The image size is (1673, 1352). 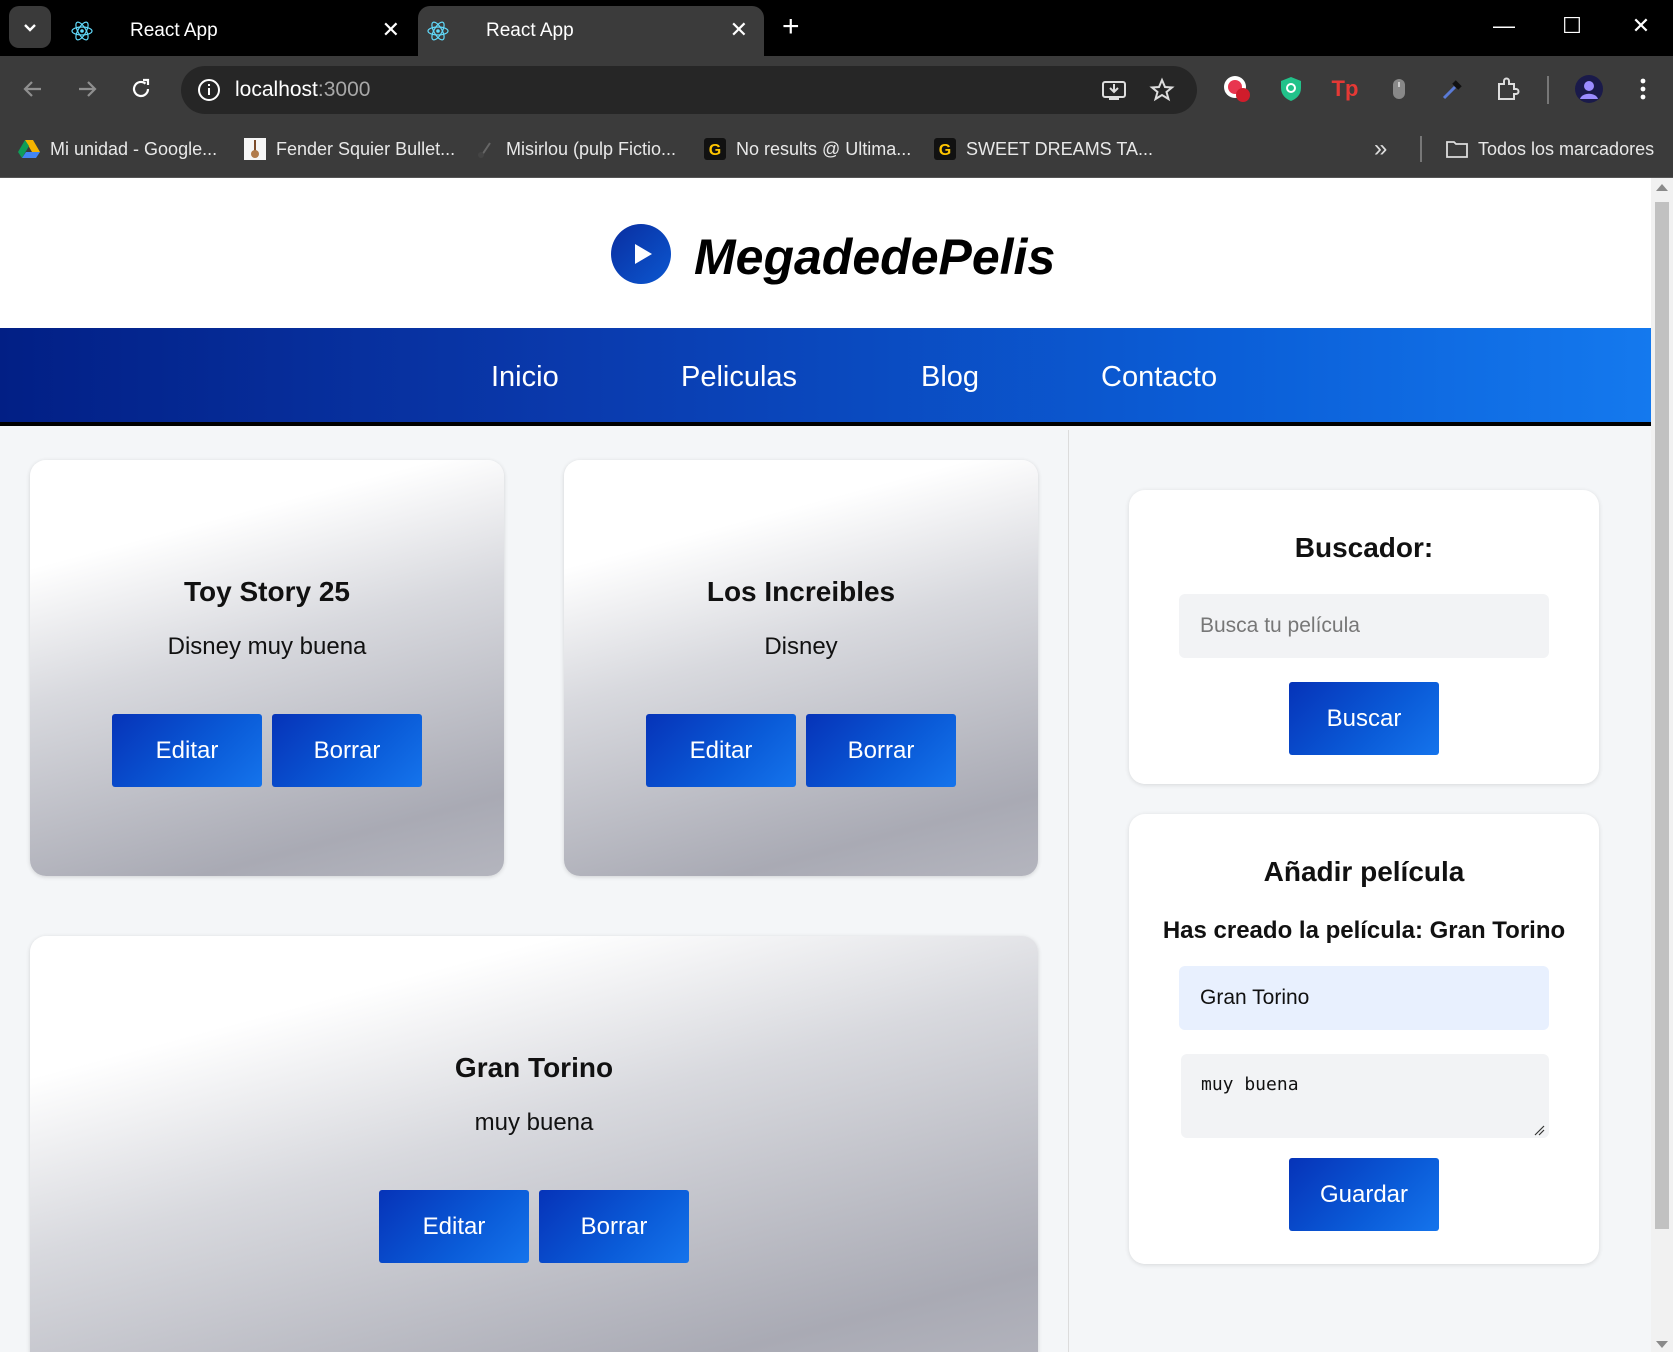 What do you see at coordinates (1345, 89) in the screenshot?
I see `tp-extension-icon: Tp` at bounding box center [1345, 89].